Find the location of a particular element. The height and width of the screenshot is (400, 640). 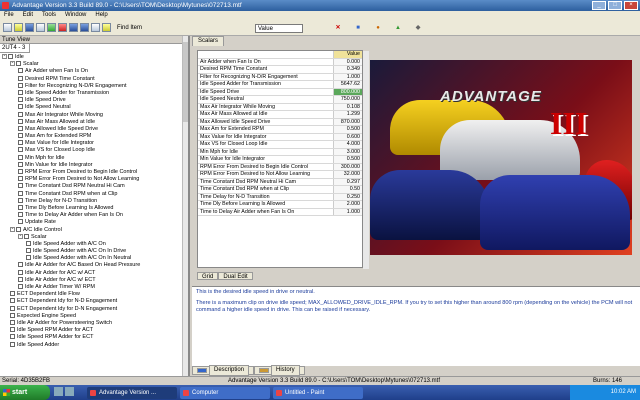

scalar-row: Max Value for Idle Integrator 0.600 is located at coordinates (280, 137).